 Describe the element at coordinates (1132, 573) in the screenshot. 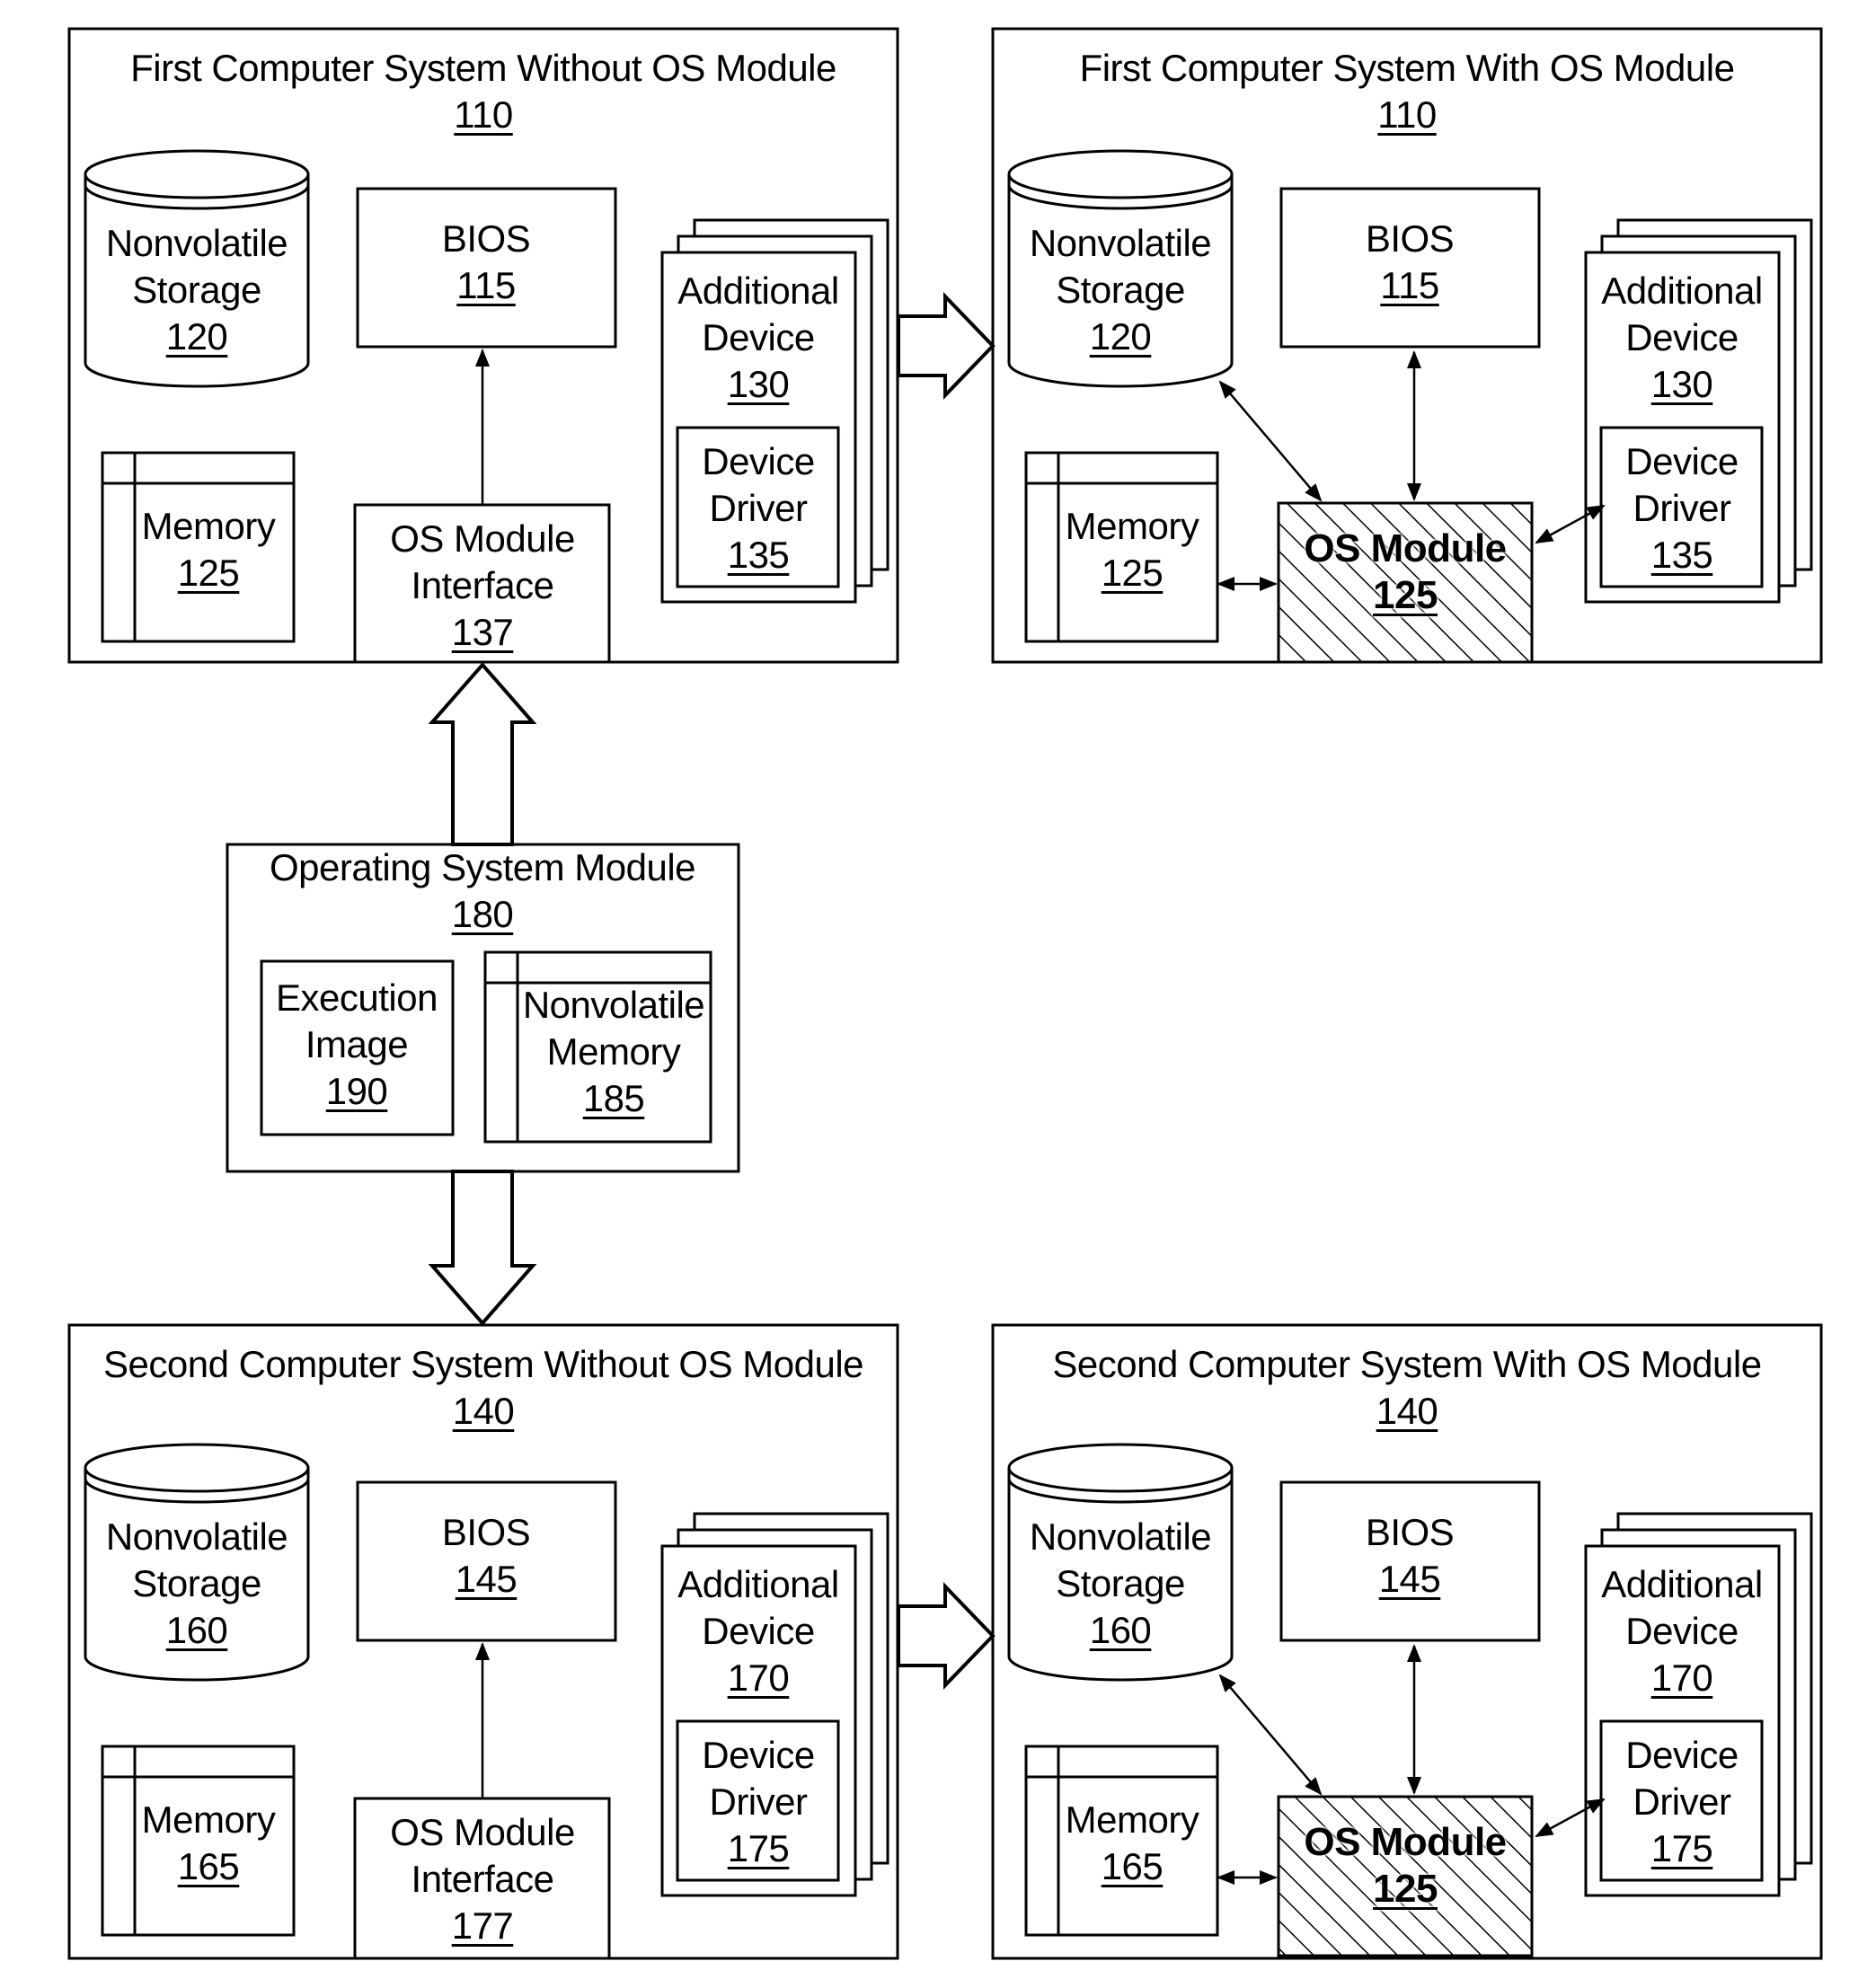

I see `first-with-memory-label-reference-number: 125` at that location.